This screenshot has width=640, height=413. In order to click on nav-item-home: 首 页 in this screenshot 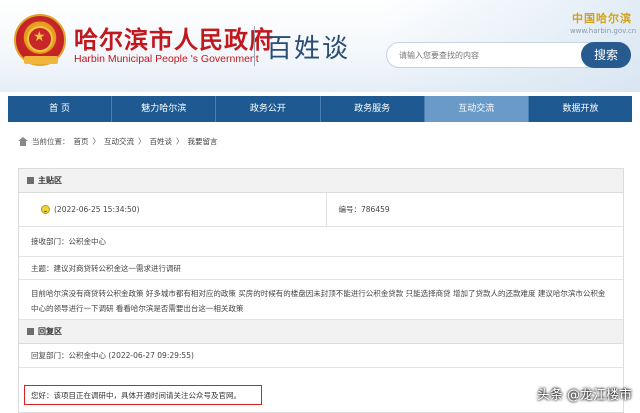, I will do `click(60, 109)`.